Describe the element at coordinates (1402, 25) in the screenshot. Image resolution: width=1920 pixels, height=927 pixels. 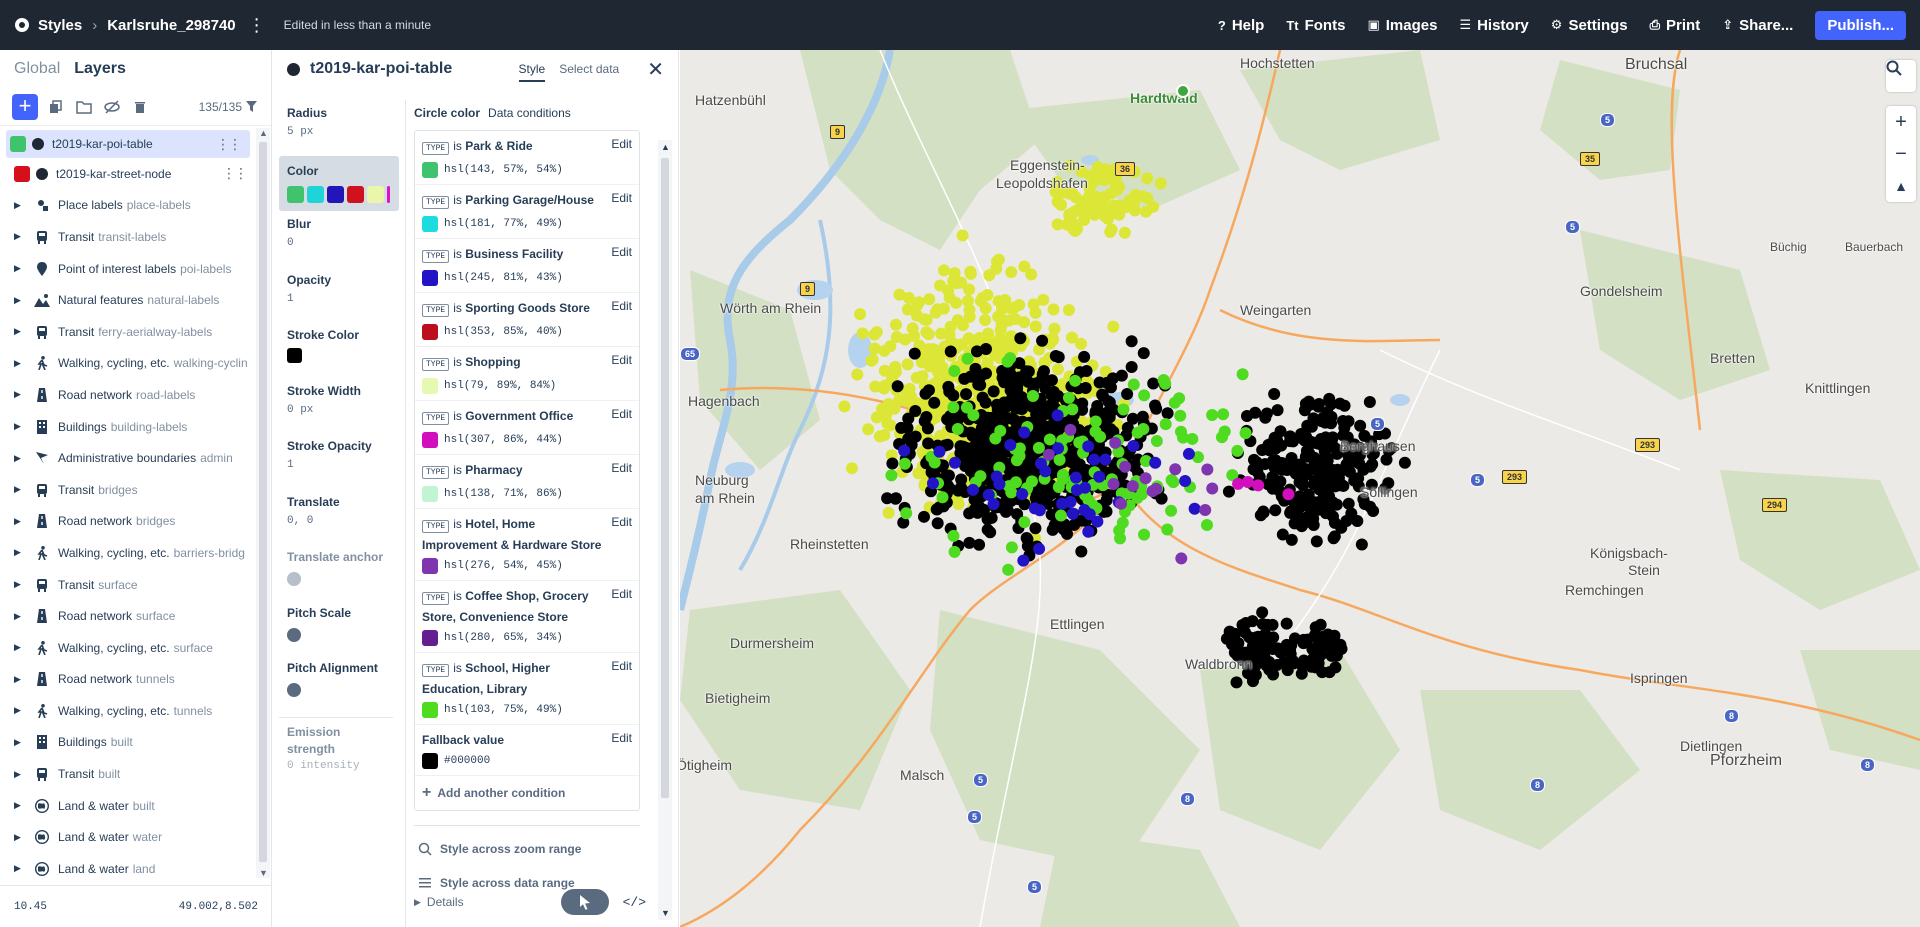
I see `menu-images: ▣ Images` at that location.